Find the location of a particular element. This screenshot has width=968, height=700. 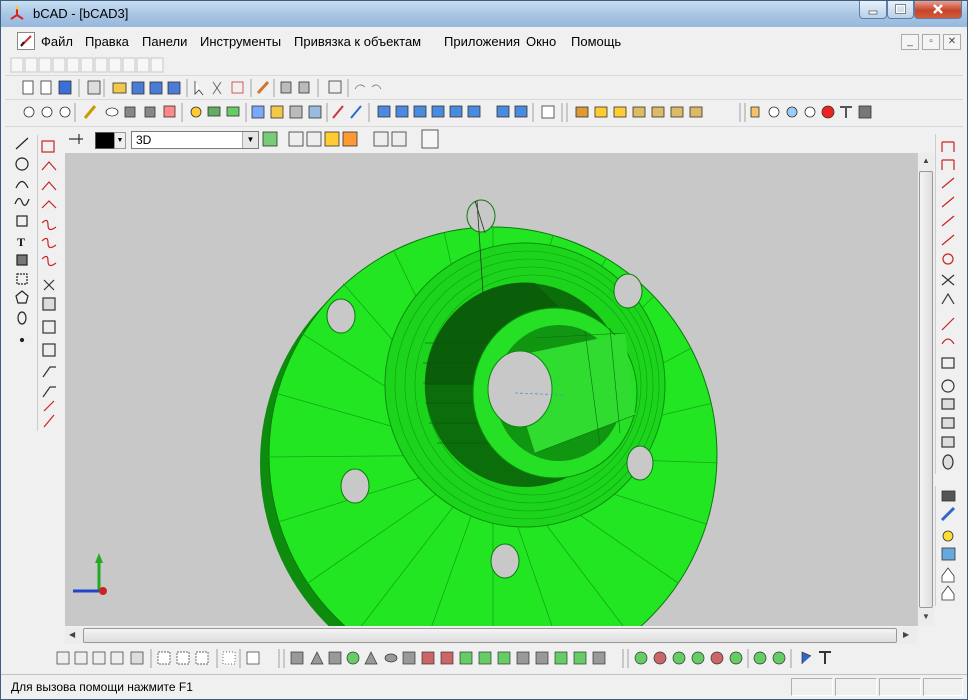

menu-edit: Правка is located at coordinates (107, 41).